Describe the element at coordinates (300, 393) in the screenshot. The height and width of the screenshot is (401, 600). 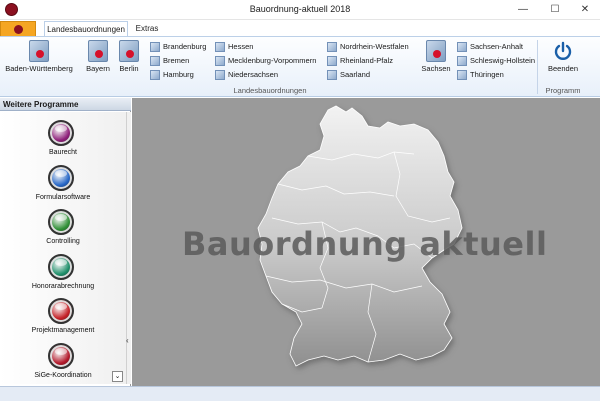
I see `status-bar` at that location.